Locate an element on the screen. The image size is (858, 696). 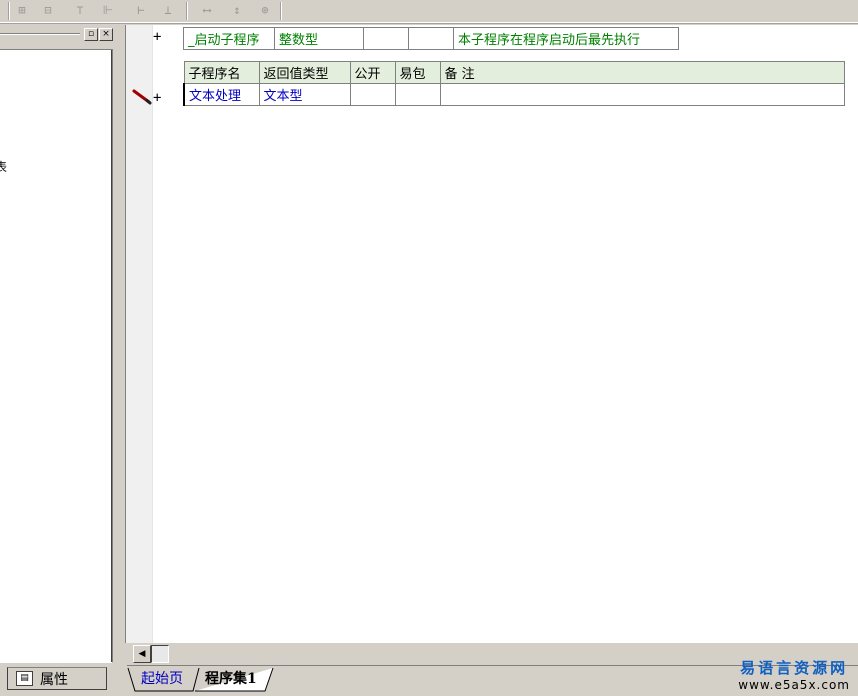
align-left-icon: ⊞ is located at coordinates (22, 10).